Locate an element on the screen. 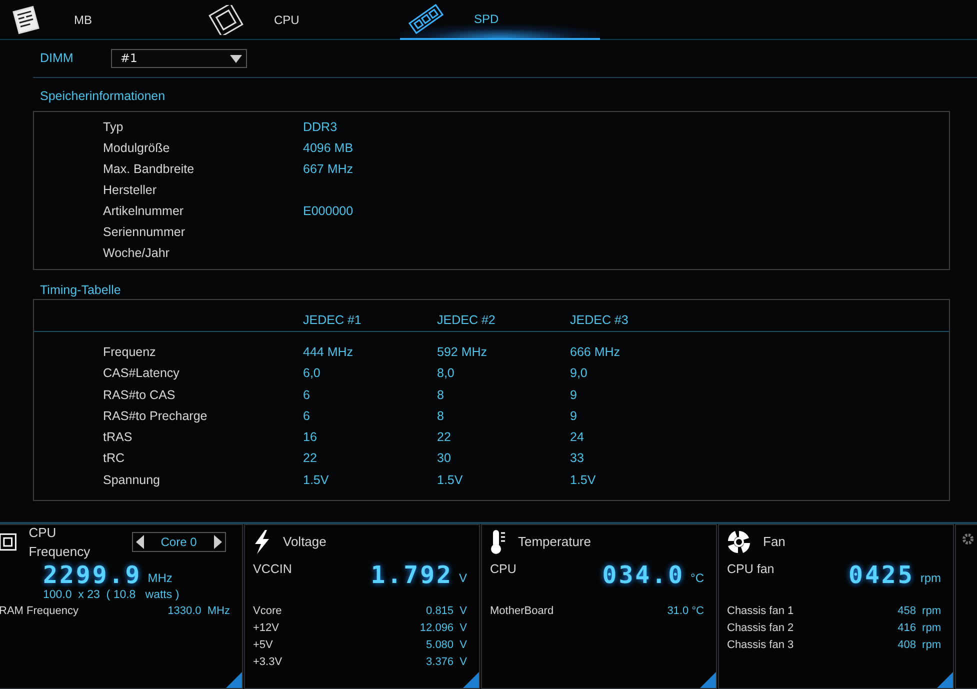 The width and height of the screenshot is (977, 689). reading-value: 1.792 is located at coordinates (411, 575).